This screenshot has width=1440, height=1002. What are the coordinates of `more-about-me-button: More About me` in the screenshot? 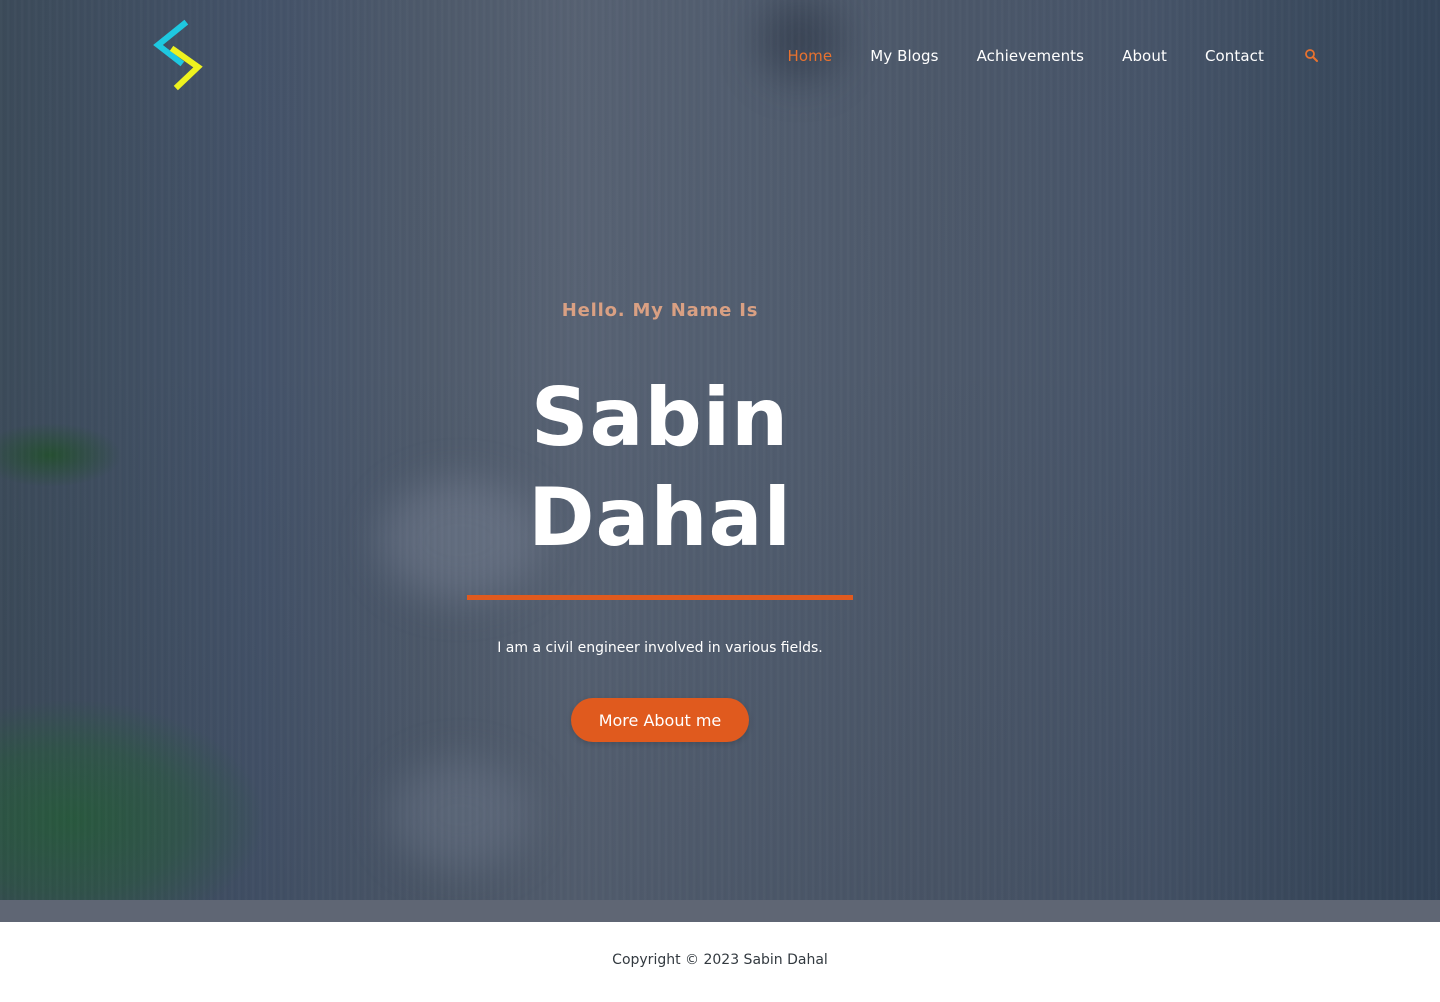 It's located at (660, 720).